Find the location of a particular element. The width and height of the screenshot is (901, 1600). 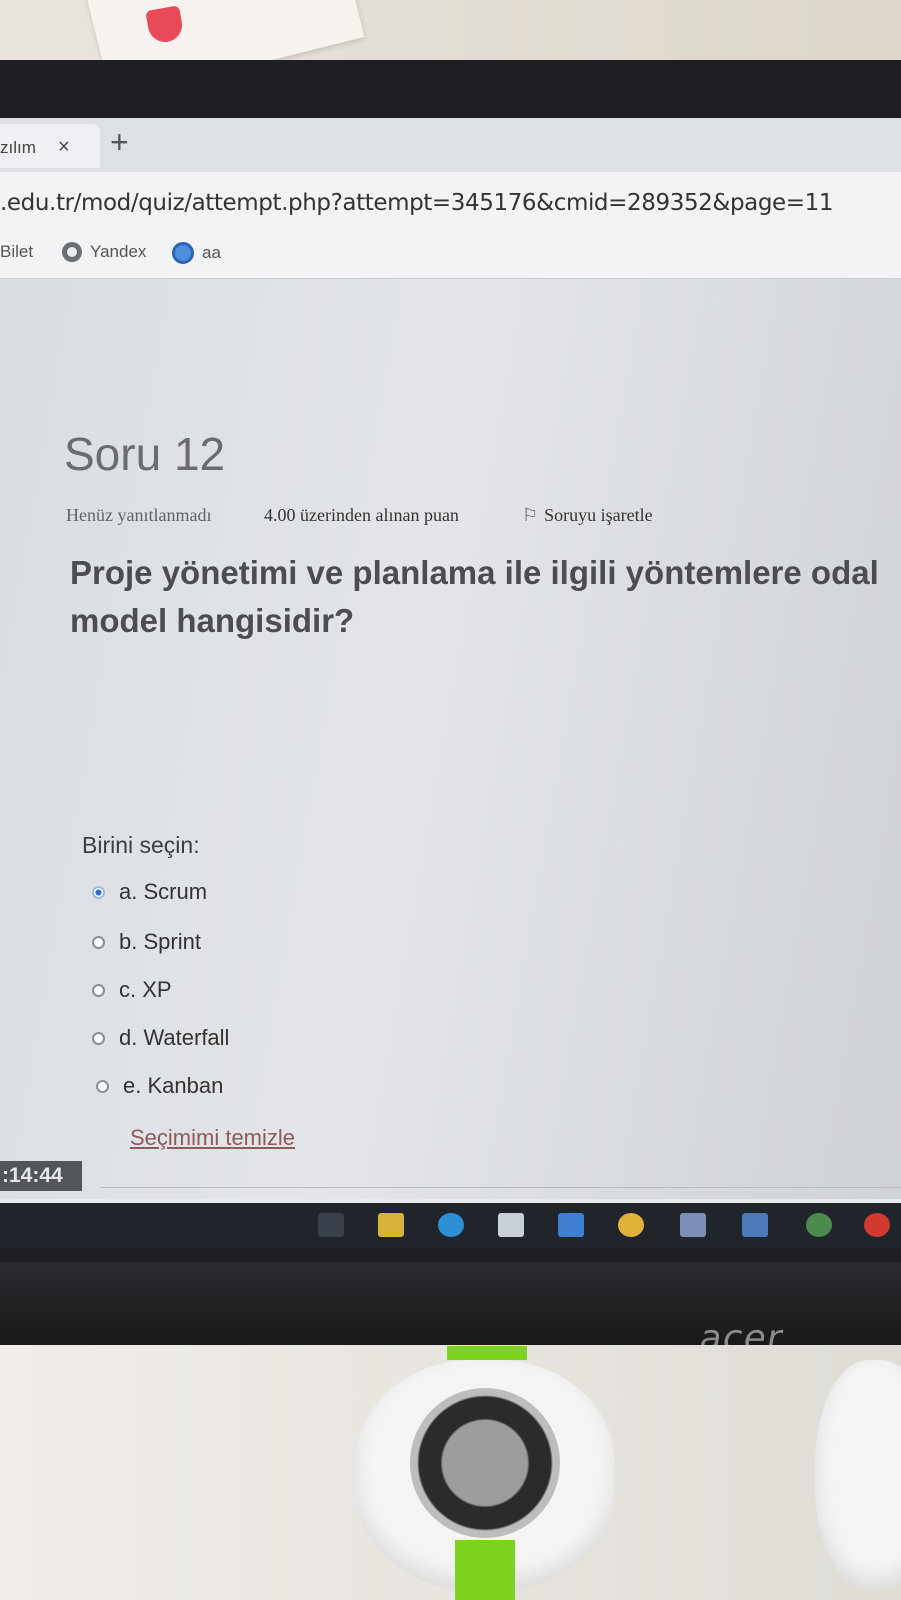

bookmark-circle-icon is located at coordinates (183, 253).